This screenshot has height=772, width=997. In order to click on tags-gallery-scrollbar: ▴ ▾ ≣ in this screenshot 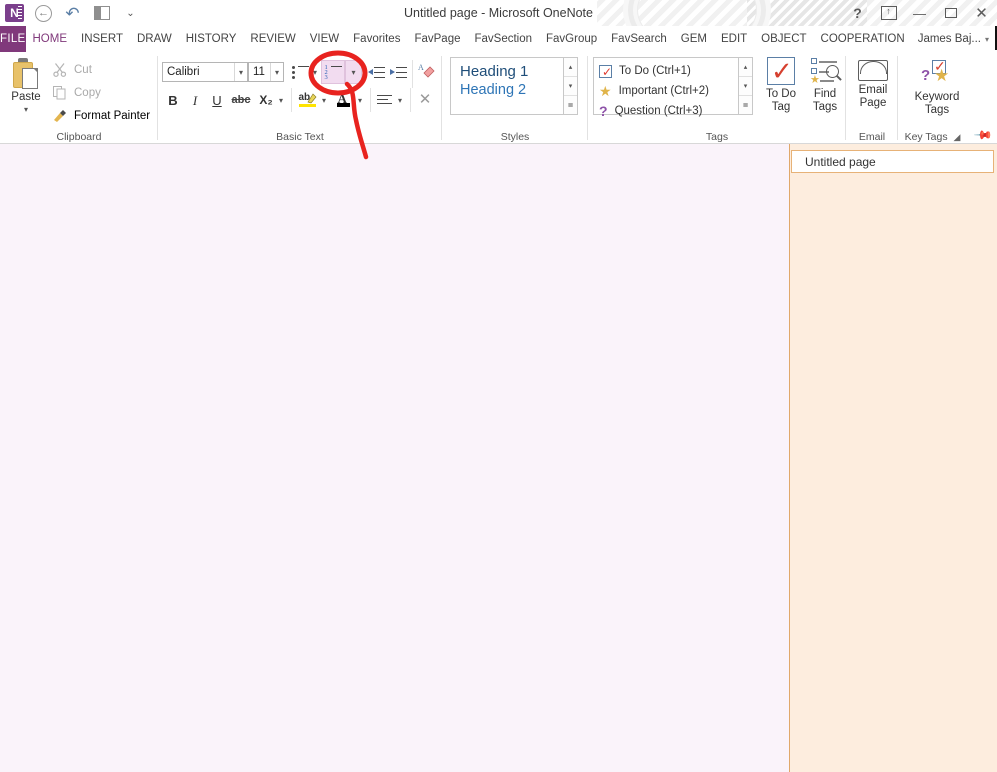, I will do `click(745, 86)`.